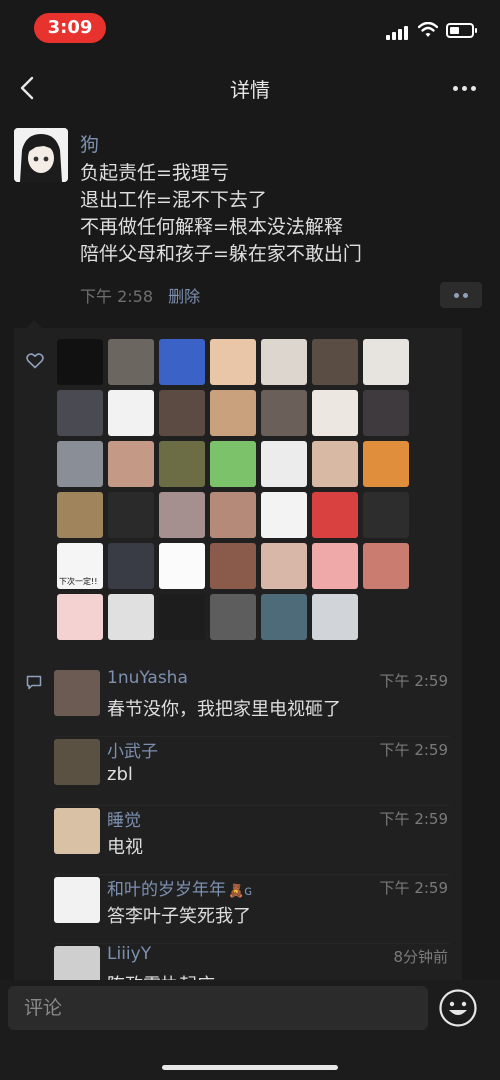 The height and width of the screenshot is (1080, 500). I want to click on nav-bar: 详情, so click(250, 88).